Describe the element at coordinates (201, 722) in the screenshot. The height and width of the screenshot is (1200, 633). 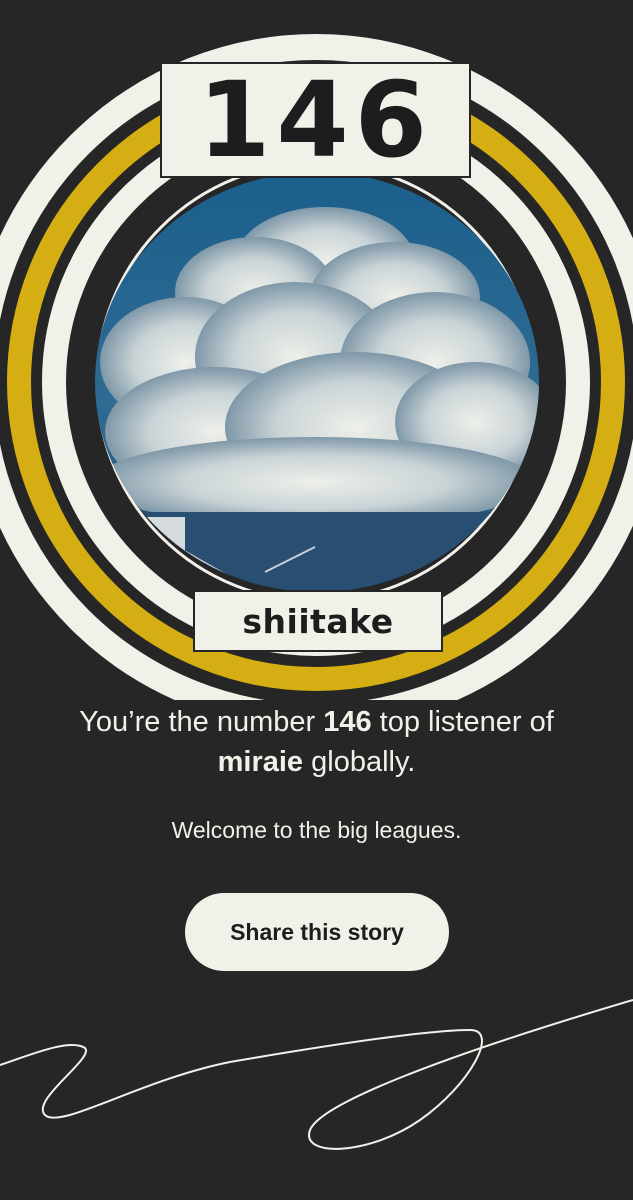
I see `message-prefix: You’re the number` at that location.